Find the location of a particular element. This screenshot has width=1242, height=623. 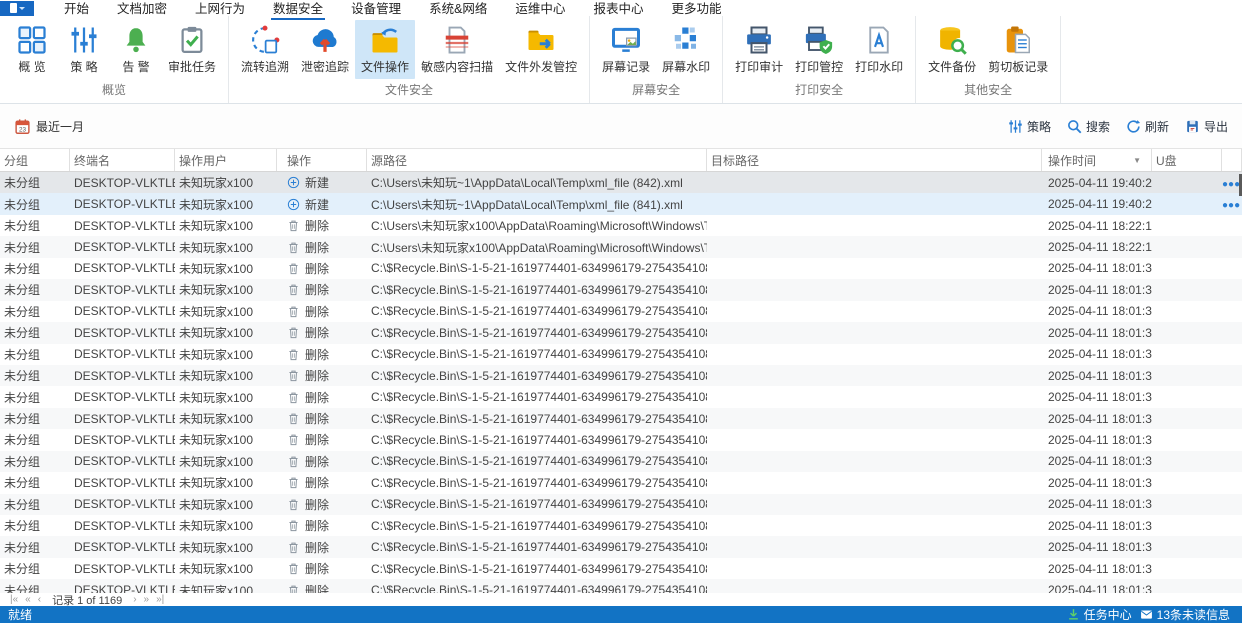

column-header-target: 目标路径 is located at coordinates (874, 160).